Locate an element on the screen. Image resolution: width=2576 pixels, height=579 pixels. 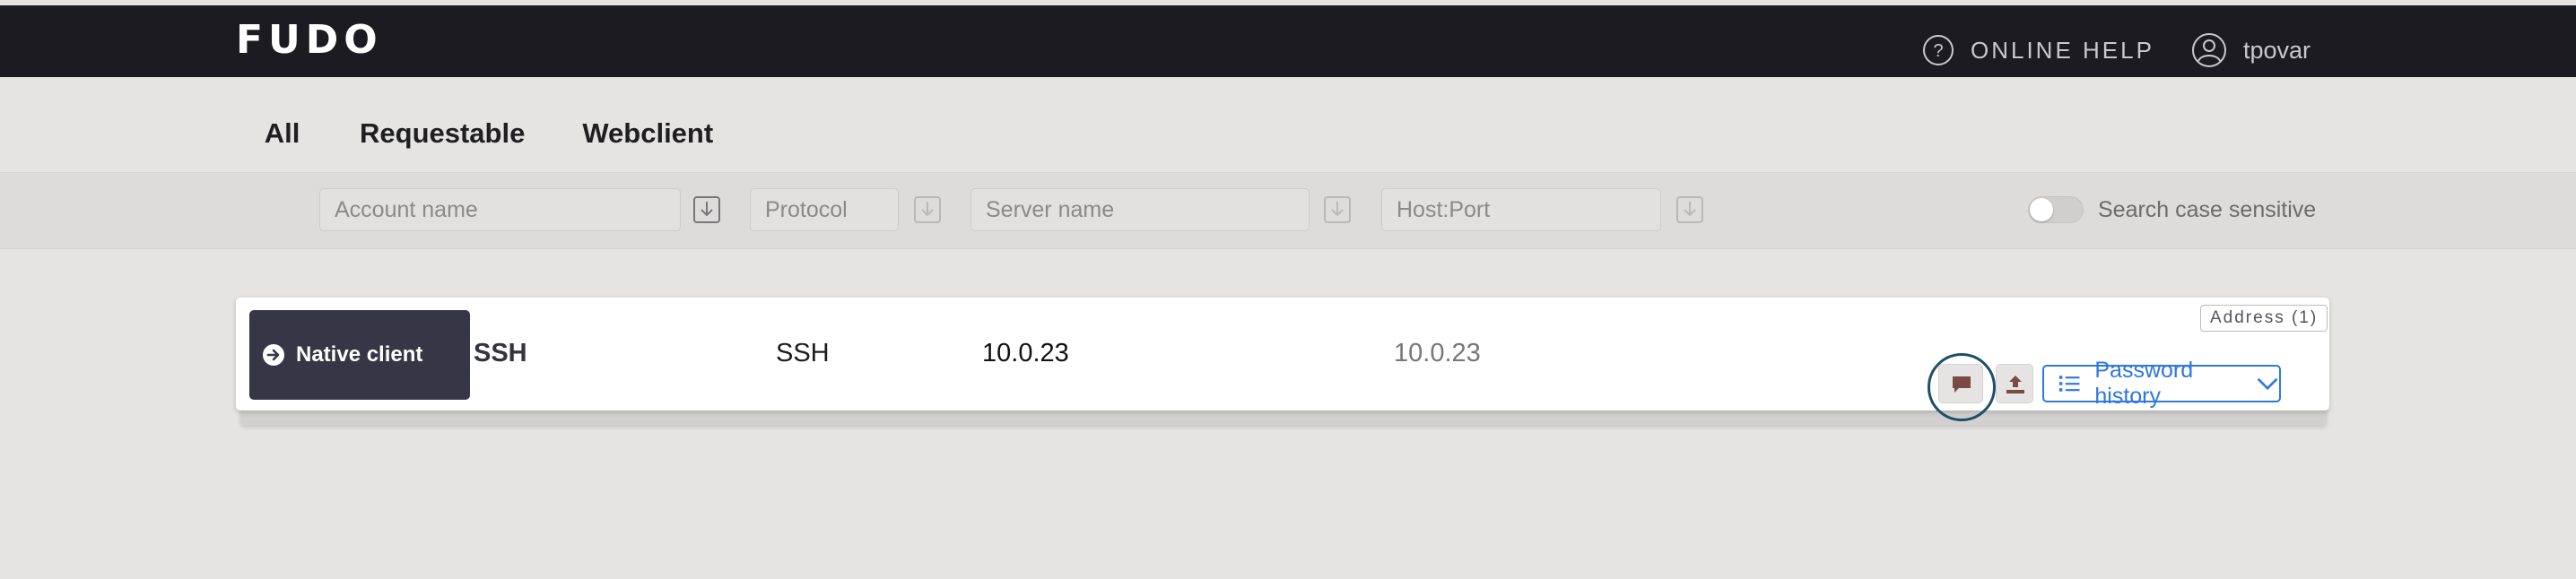
toggle-knob is located at coordinates (2041, 210).